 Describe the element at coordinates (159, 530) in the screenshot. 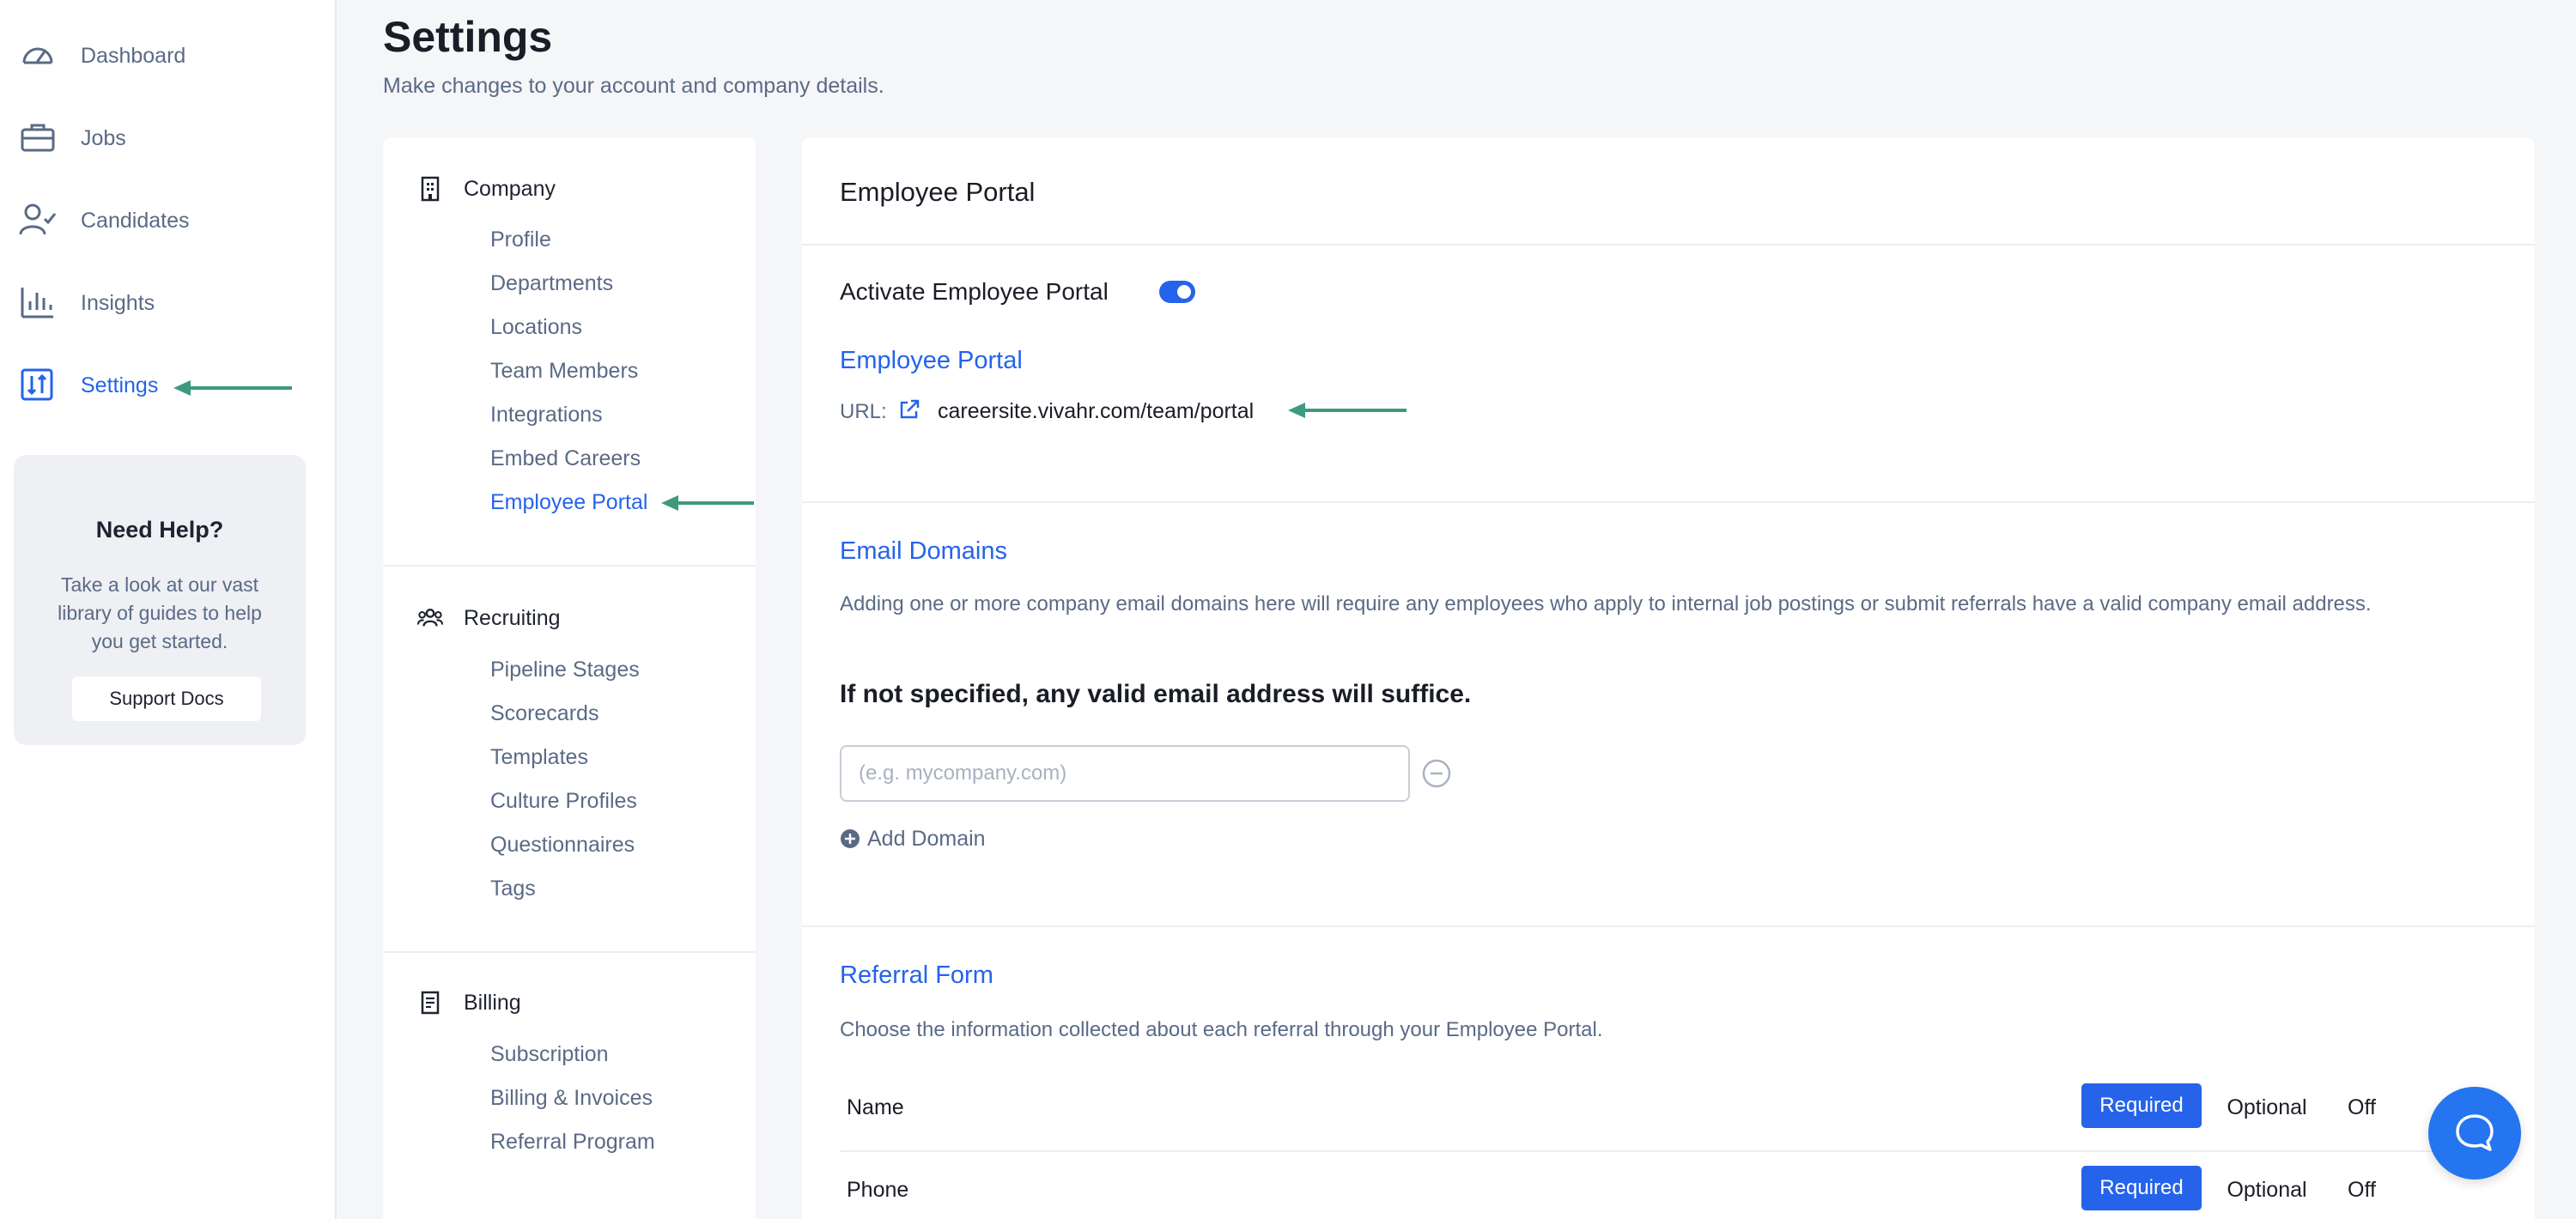

I see `help-title: Need Help?` at that location.